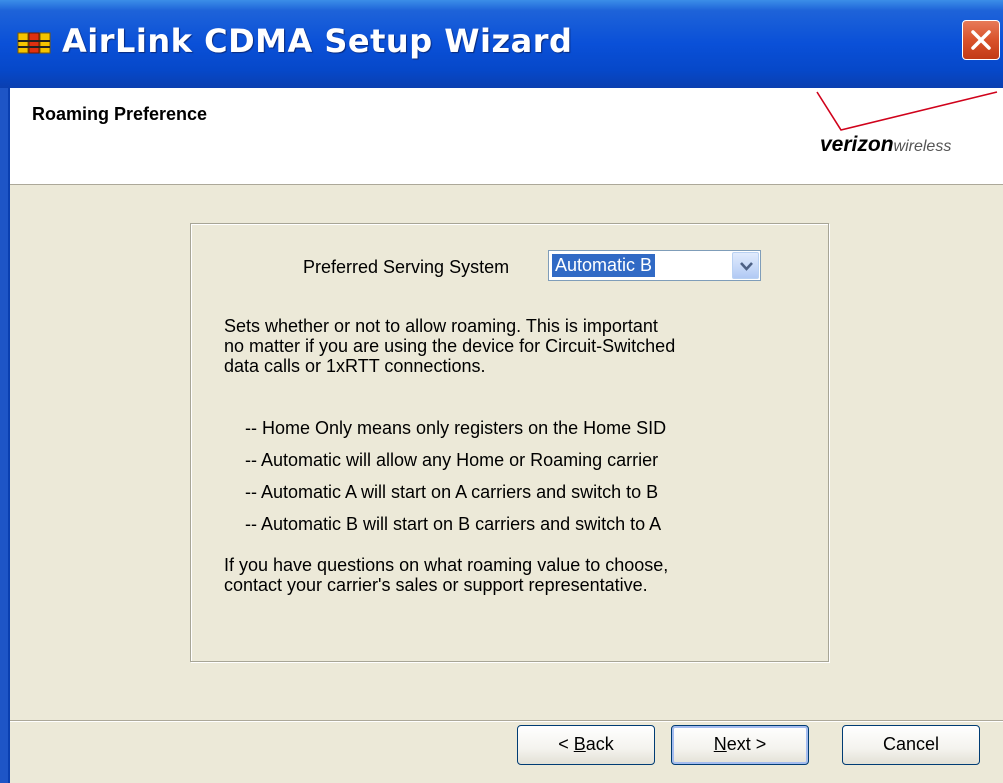  What do you see at coordinates (922, 146) in the screenshot?
I see `logo-brand-light: wireless` at bounding box center [922, 146].